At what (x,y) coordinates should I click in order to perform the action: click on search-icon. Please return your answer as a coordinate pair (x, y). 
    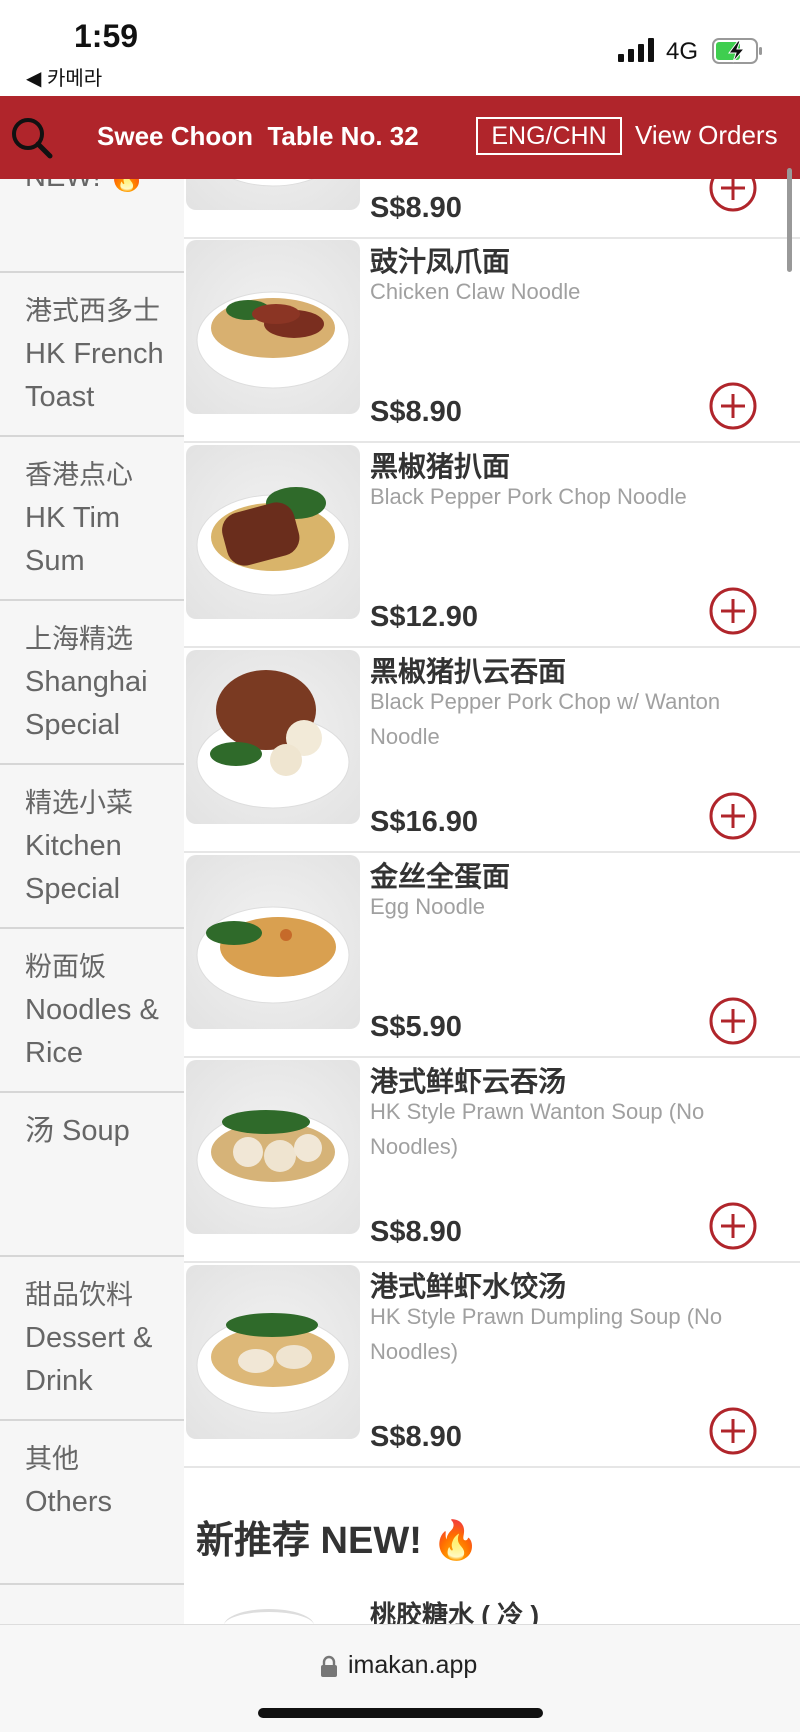
    Looking at the image, I should click on (32, 138).